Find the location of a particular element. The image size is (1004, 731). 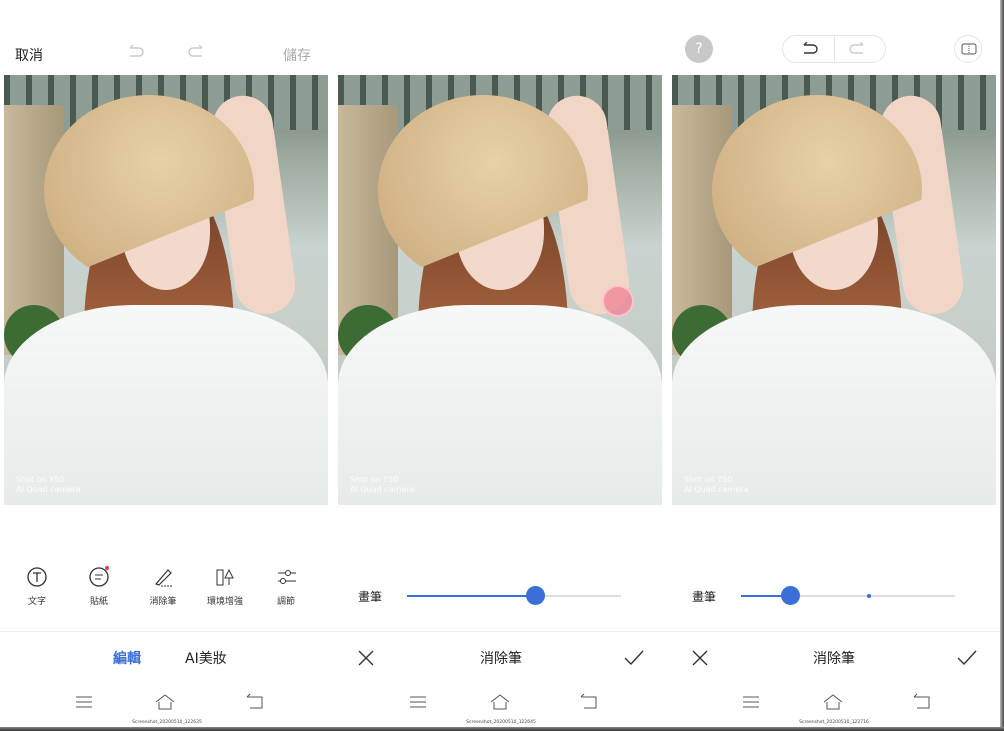

scene-enhance-icon is located at coordinates (225, 577).